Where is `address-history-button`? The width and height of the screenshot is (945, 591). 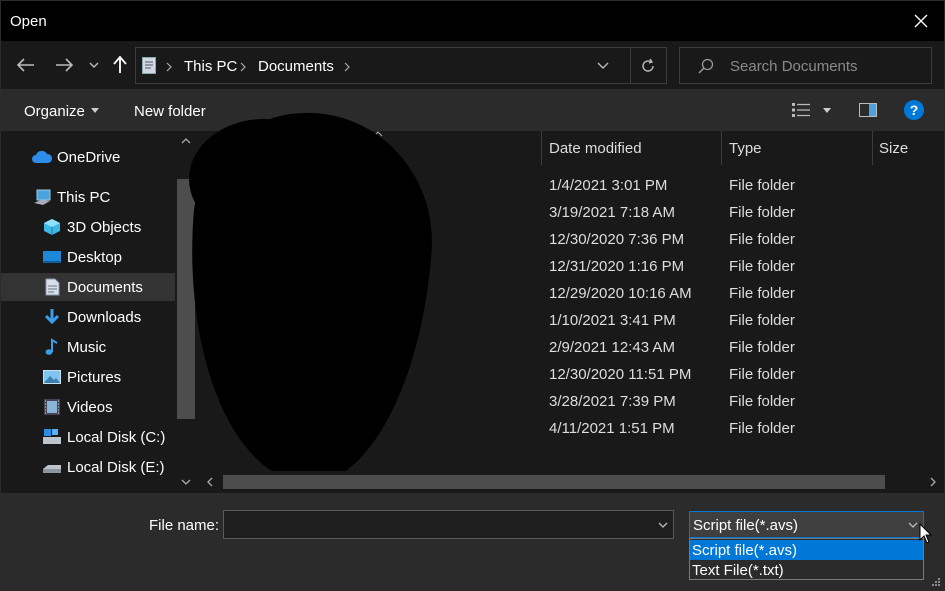 address-history-button is located at coordinates (603, 65).